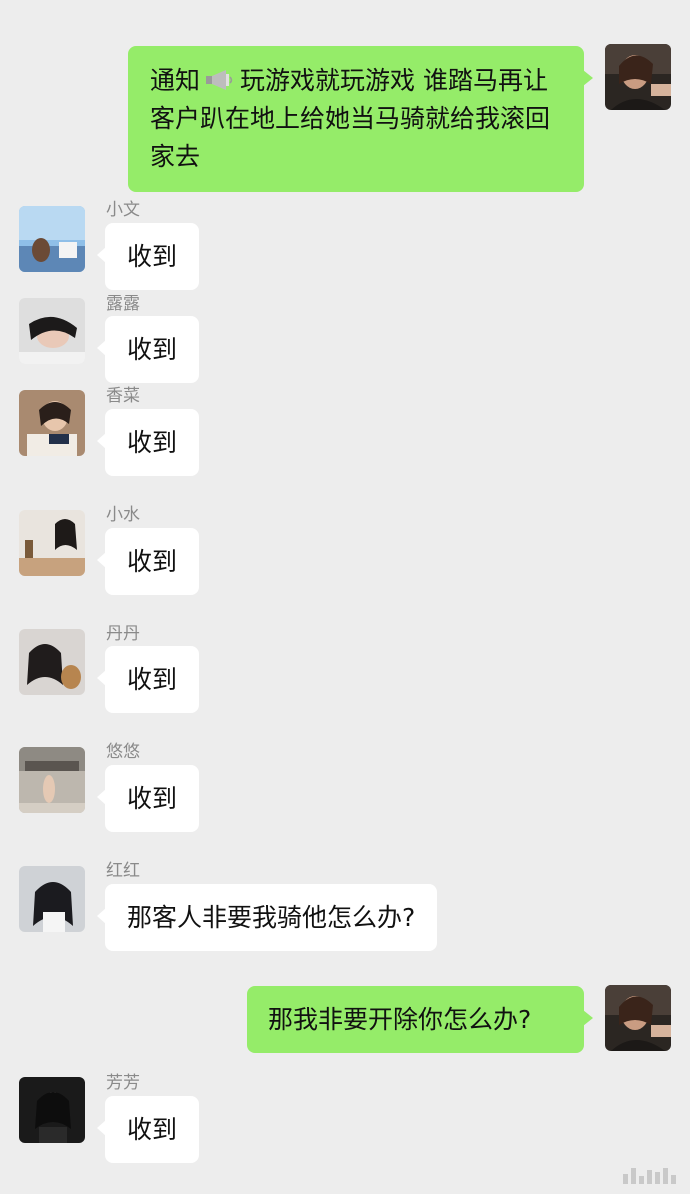 The height and width of the screenshot is (1194, 690). I want to click on sender-name: 红红, so click(123, 871).